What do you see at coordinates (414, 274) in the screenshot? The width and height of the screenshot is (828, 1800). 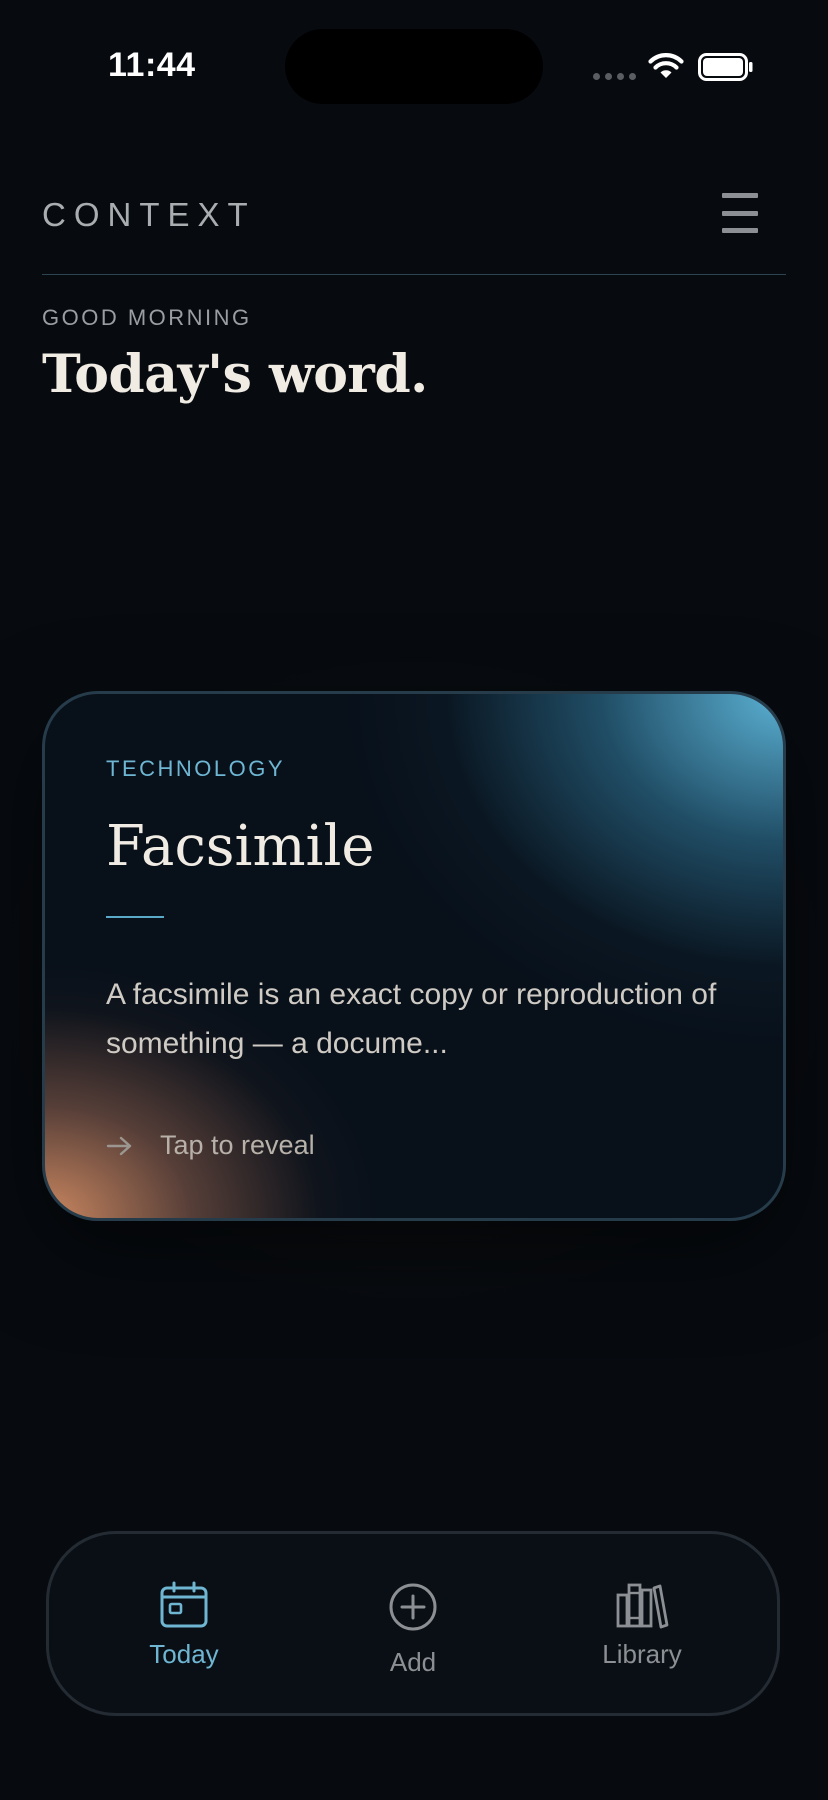 I see `header-divider` at bounding box center [414, 274].